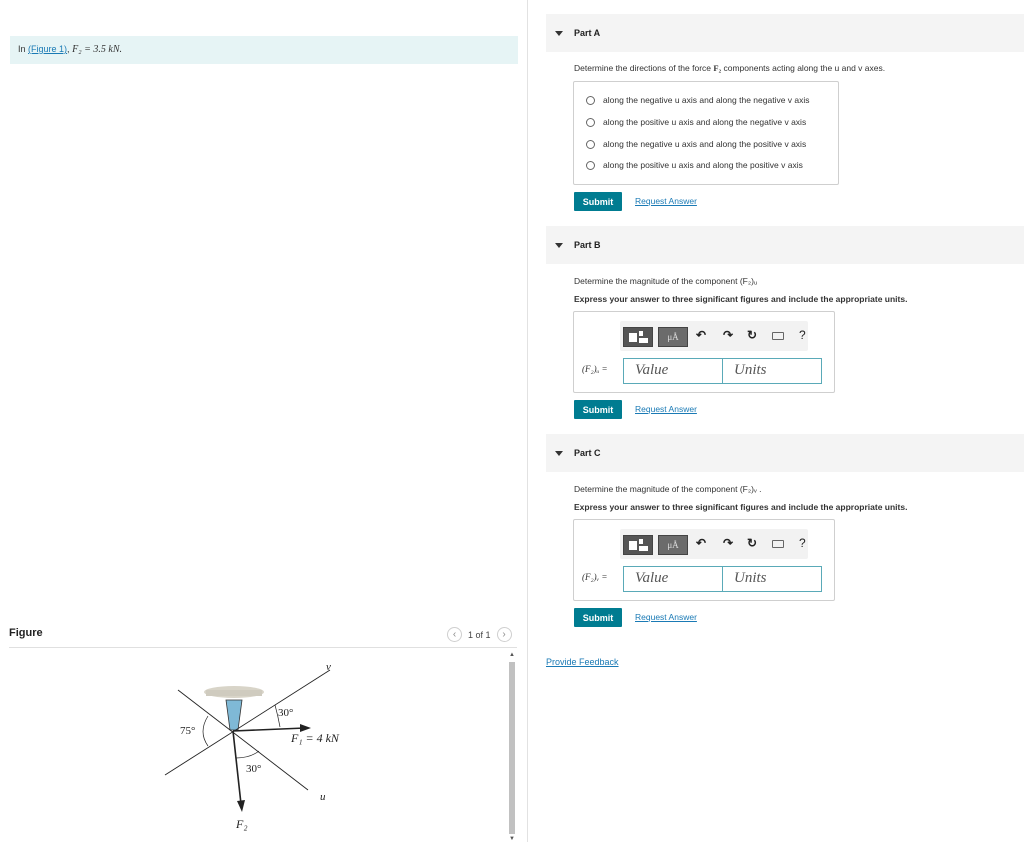  Describe the element at coordinates (328, 667) in the screenshot. I see `v-axis-label: v` at that location.